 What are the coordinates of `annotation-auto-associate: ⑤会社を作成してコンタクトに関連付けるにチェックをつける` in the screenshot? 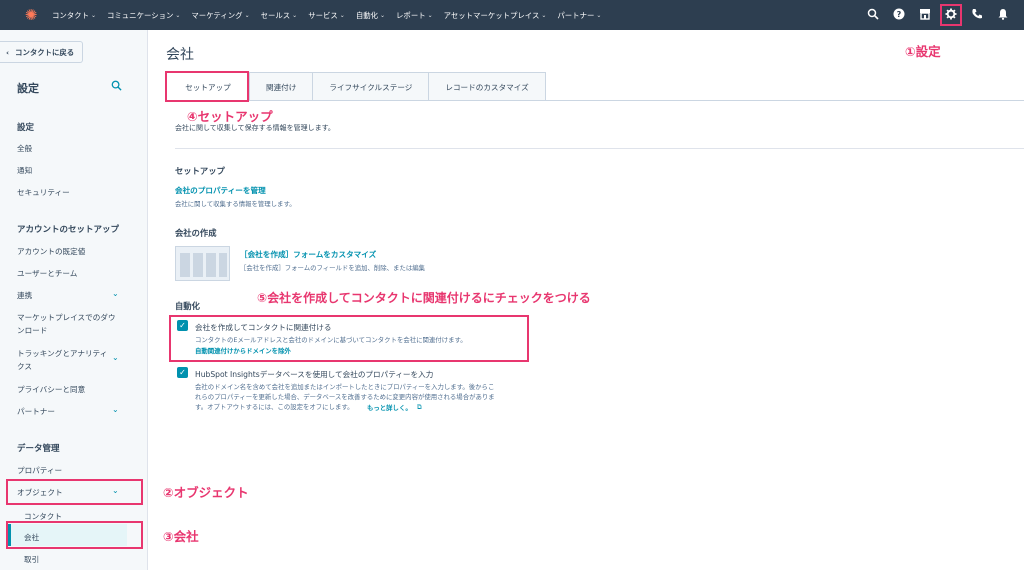 It's located at (424, 298).